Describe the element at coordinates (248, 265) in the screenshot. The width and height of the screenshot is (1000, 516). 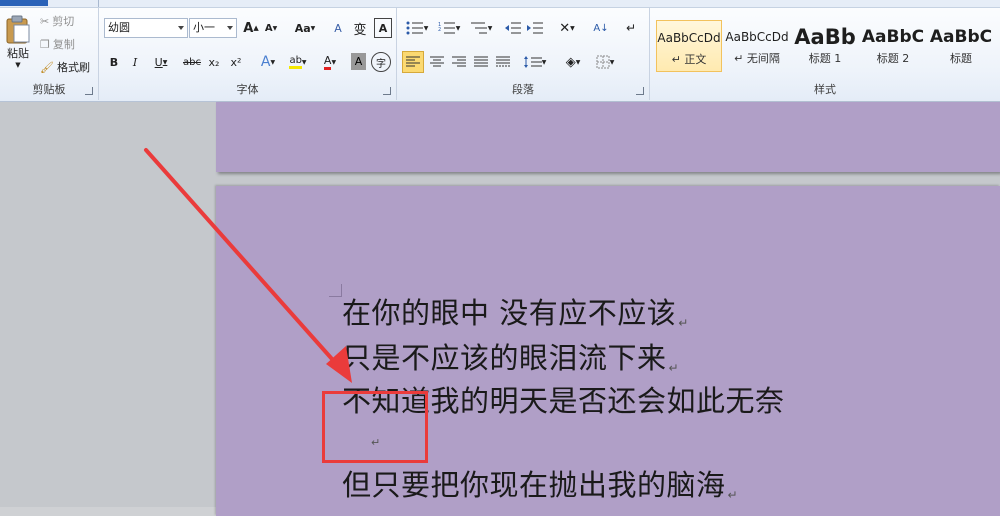
I see `annotation-arrow` at that location.